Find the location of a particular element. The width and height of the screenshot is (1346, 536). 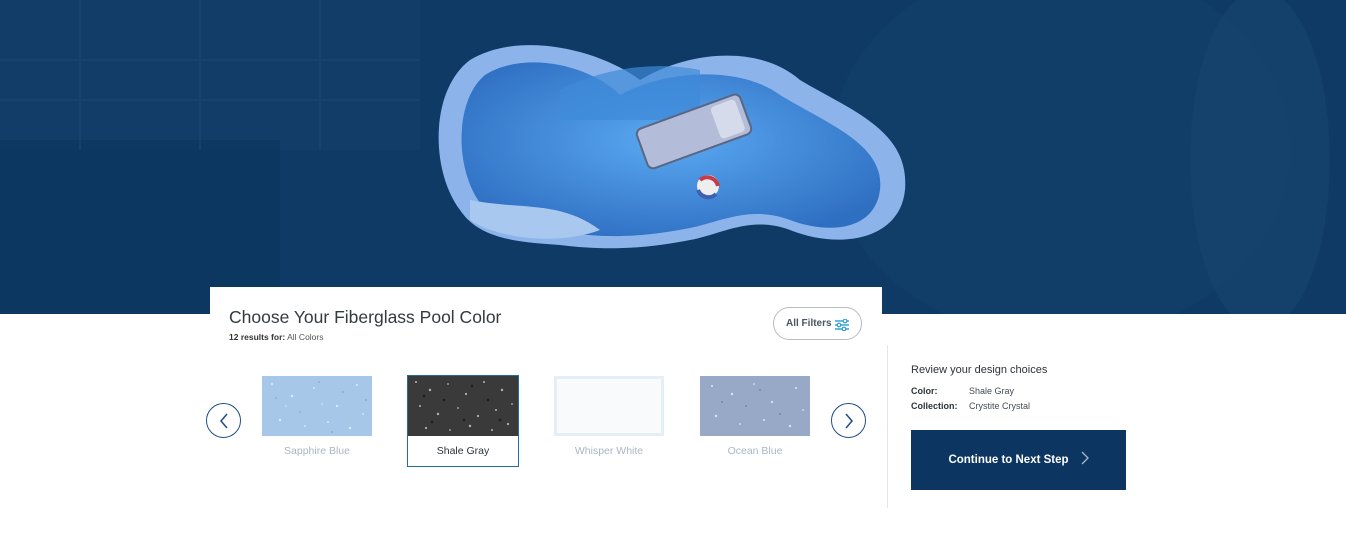

carousel-next-button is located at coordinates (848, 420).